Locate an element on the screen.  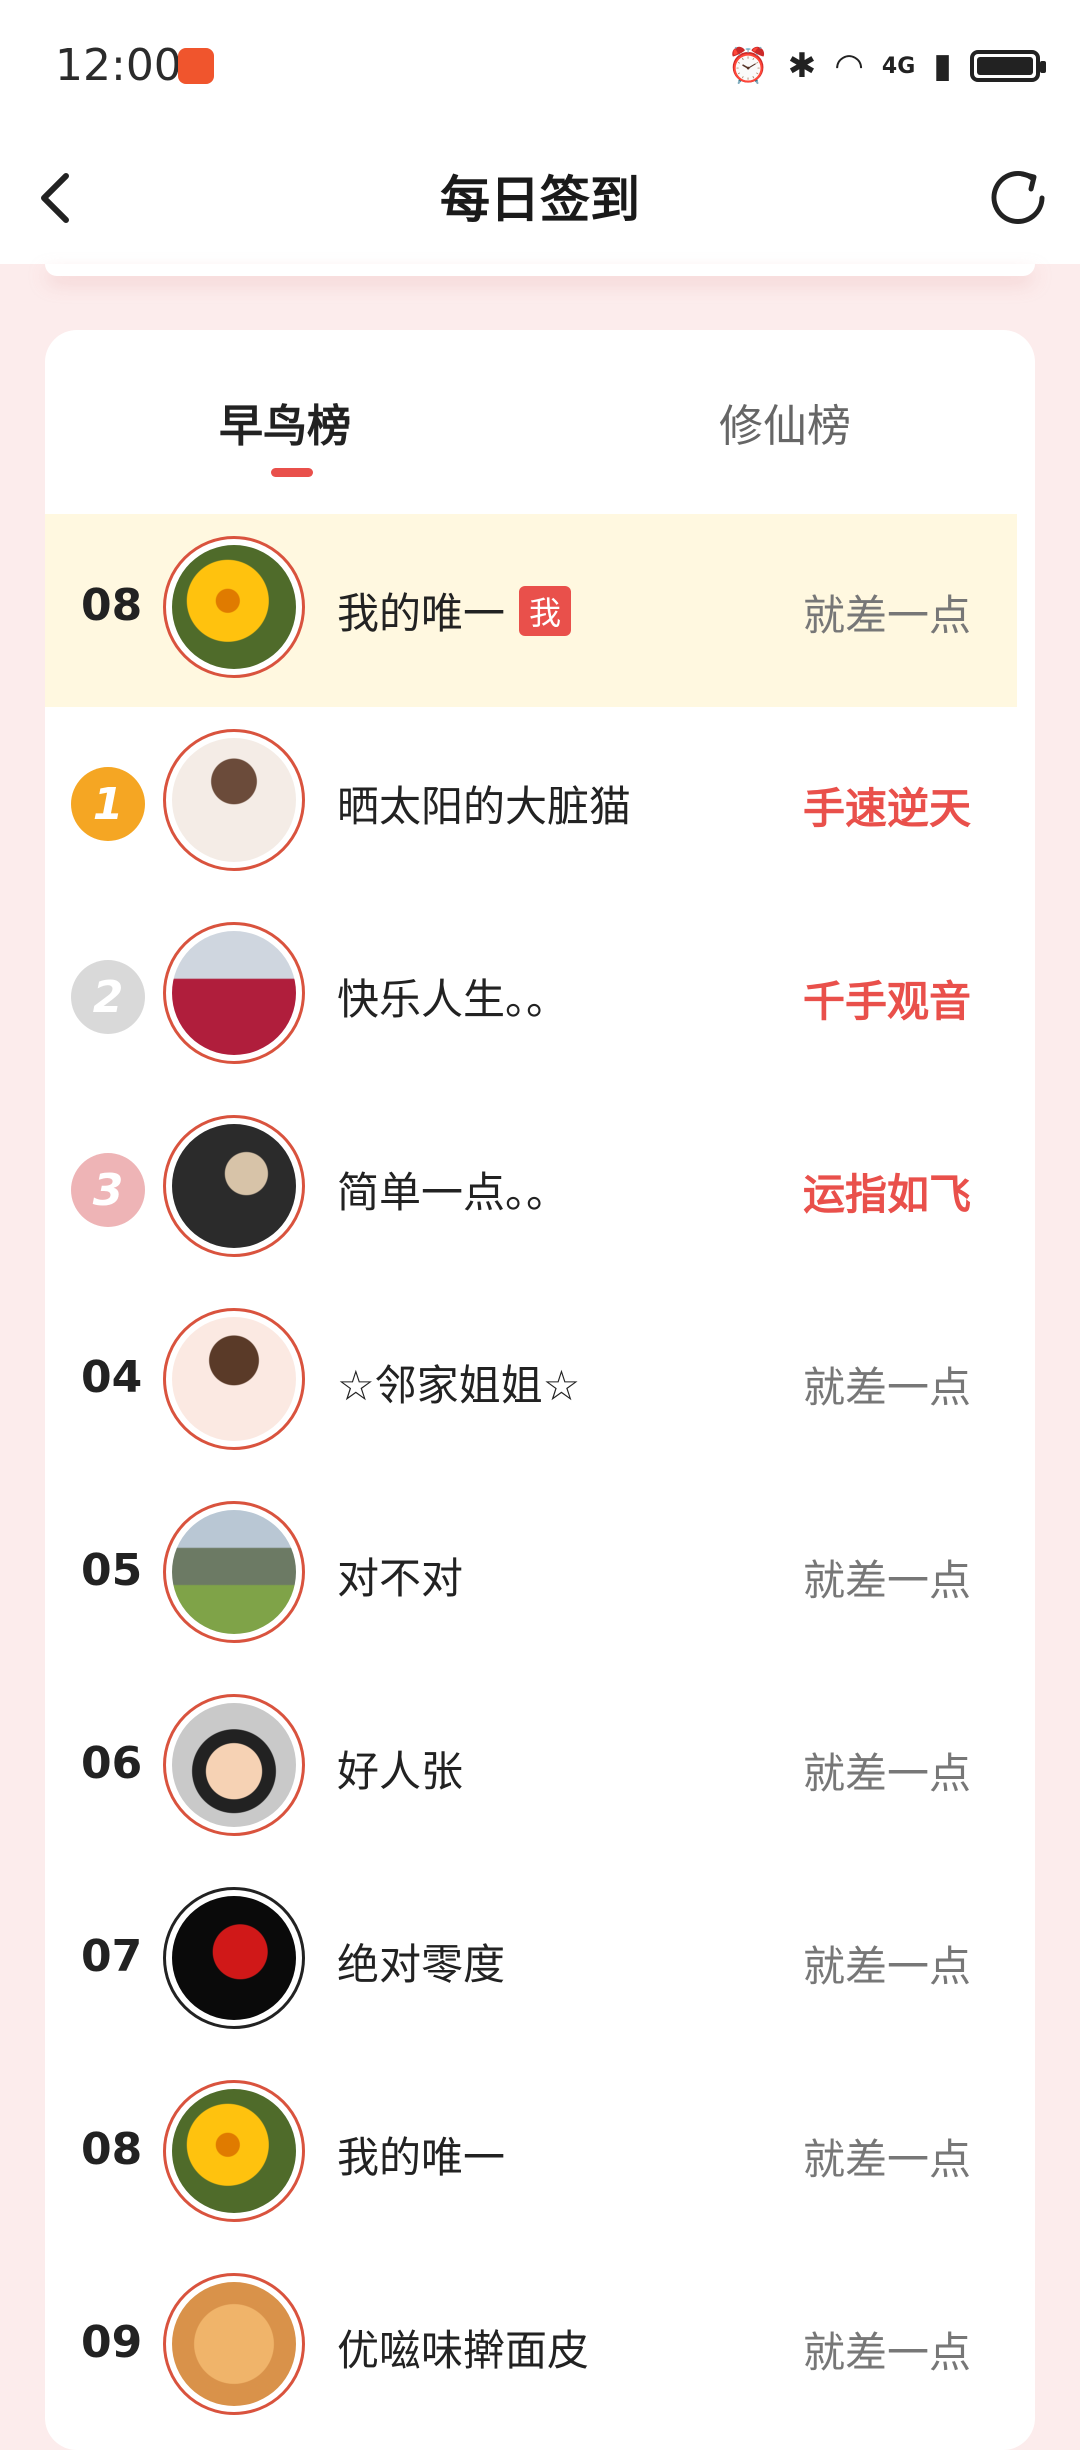
user-name: ☆邻家姐姐☆ is located at coordinates (459, 1385).